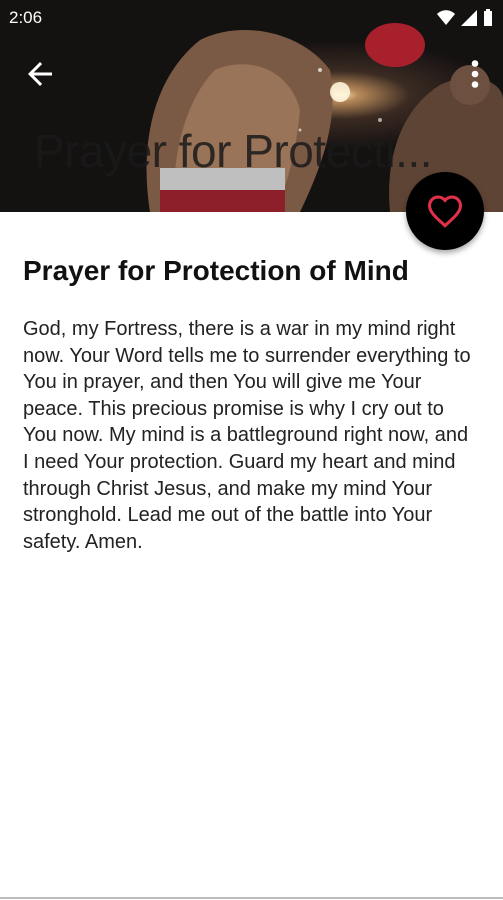 This screenshot has width=503, height=900. I want to click on favorite-button, so click(445, 211).